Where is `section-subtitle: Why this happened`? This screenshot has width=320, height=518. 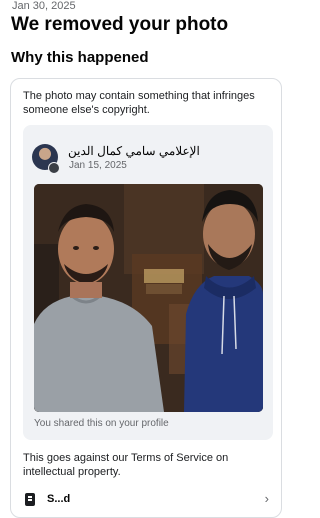 section-subtitle: Why this happened is located at coordinates (80, 57).